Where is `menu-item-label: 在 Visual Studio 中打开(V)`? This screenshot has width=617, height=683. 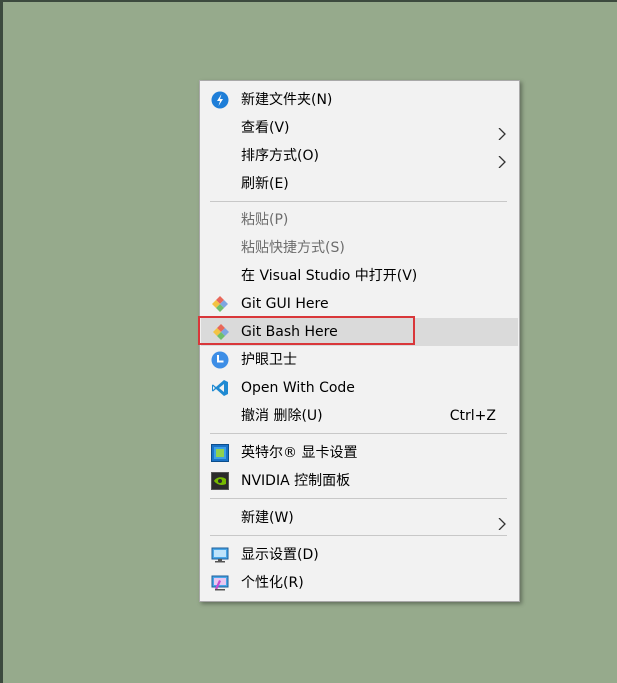
menu-item-label: 在 Visual Studio 中打开(V) is located at coordinates (329, 276).